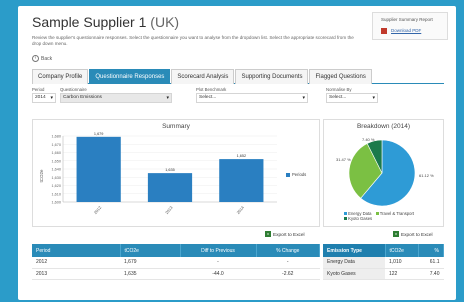 The image size is (464, 302). I want to click on table-cell: Energy Data, so click(354, 263).